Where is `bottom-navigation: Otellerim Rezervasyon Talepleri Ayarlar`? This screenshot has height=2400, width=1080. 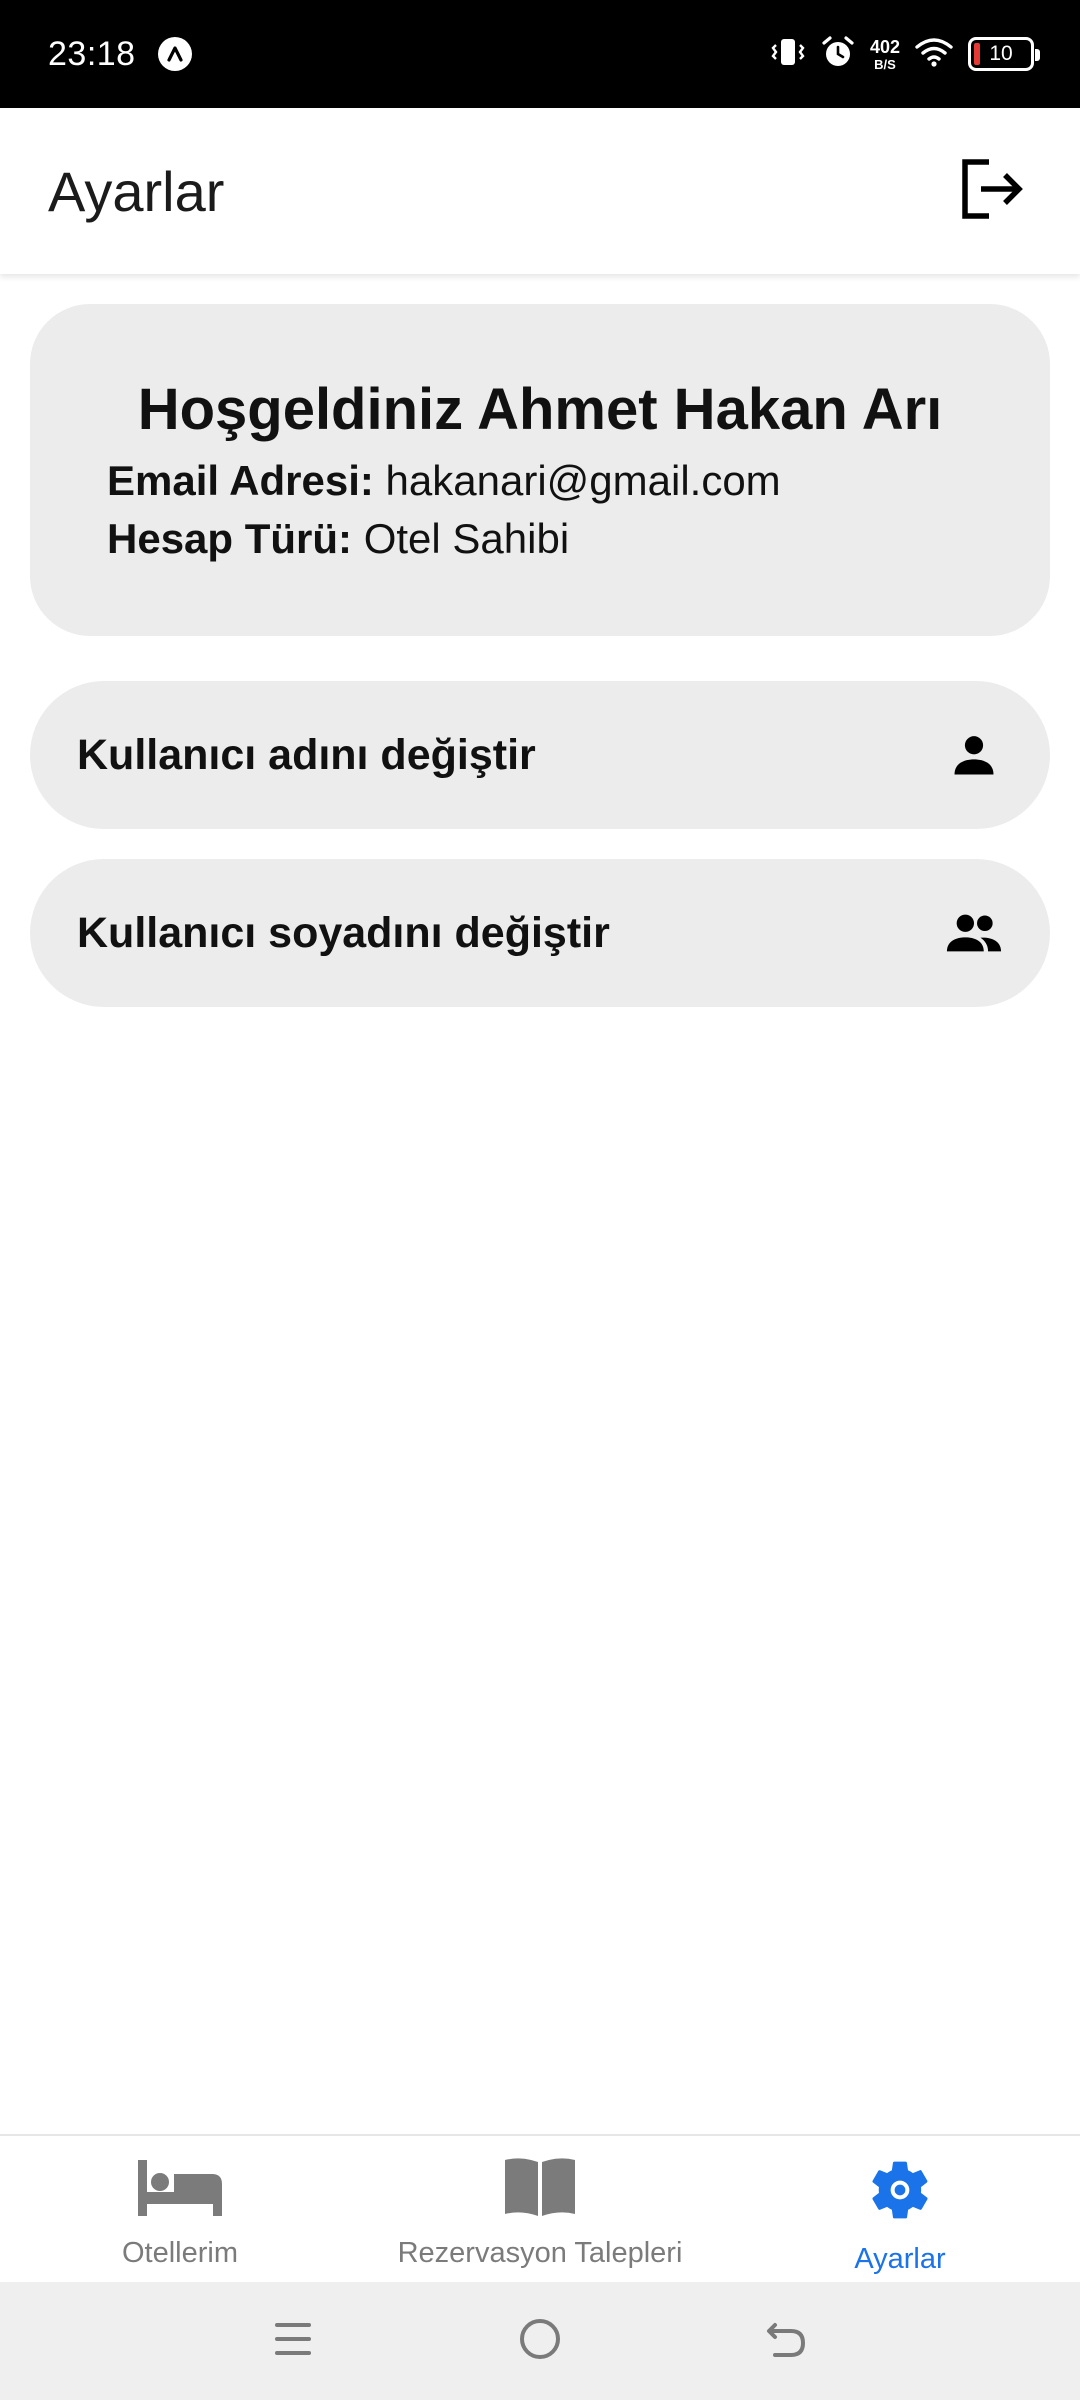
bottom-navigation: Otellerim Rezervasyon Talepleri Ayarlar is located at coordinates (540, 2208).